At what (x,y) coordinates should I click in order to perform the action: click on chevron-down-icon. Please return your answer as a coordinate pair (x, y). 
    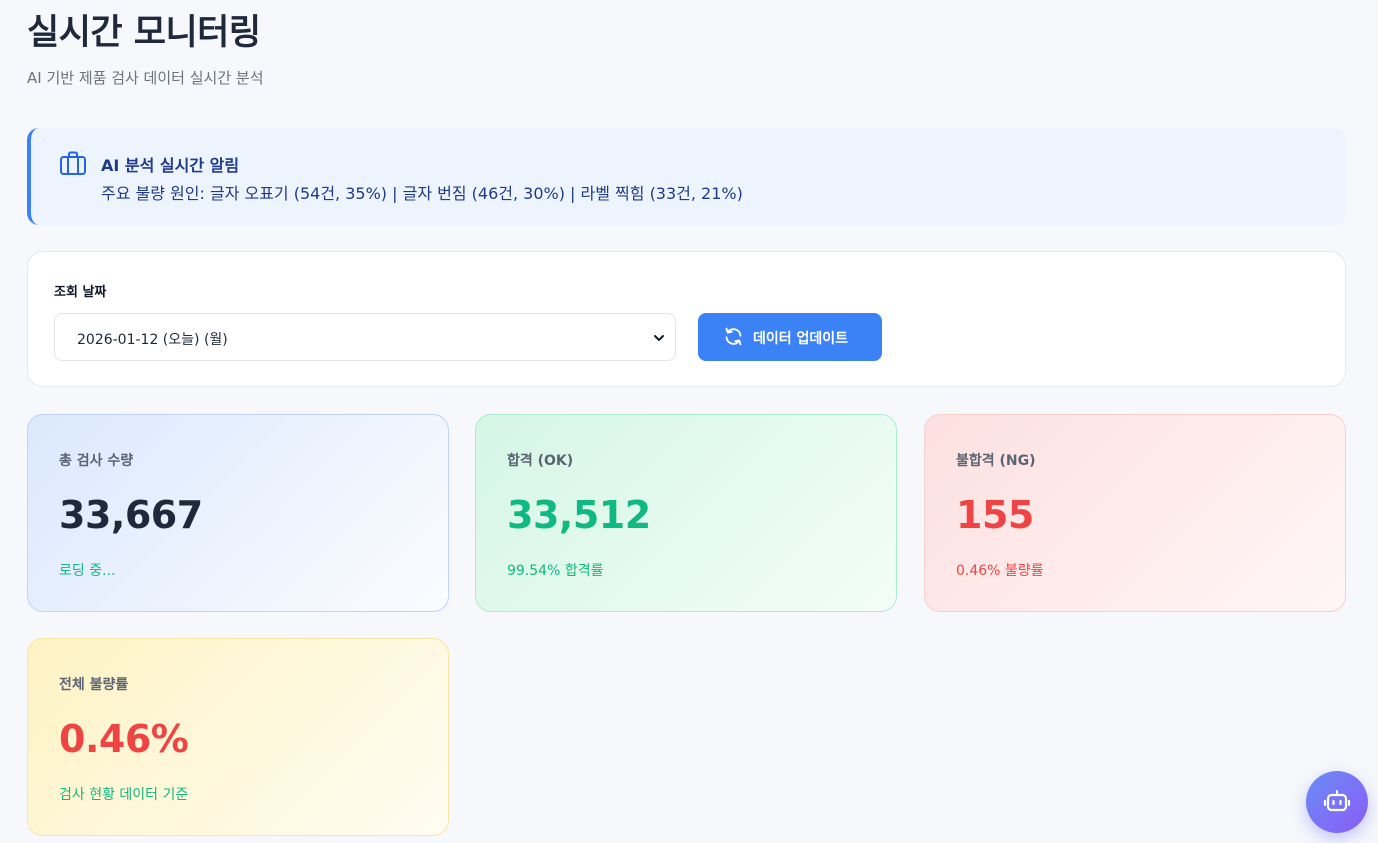
    Looking at the image, I should click on (659, 338).